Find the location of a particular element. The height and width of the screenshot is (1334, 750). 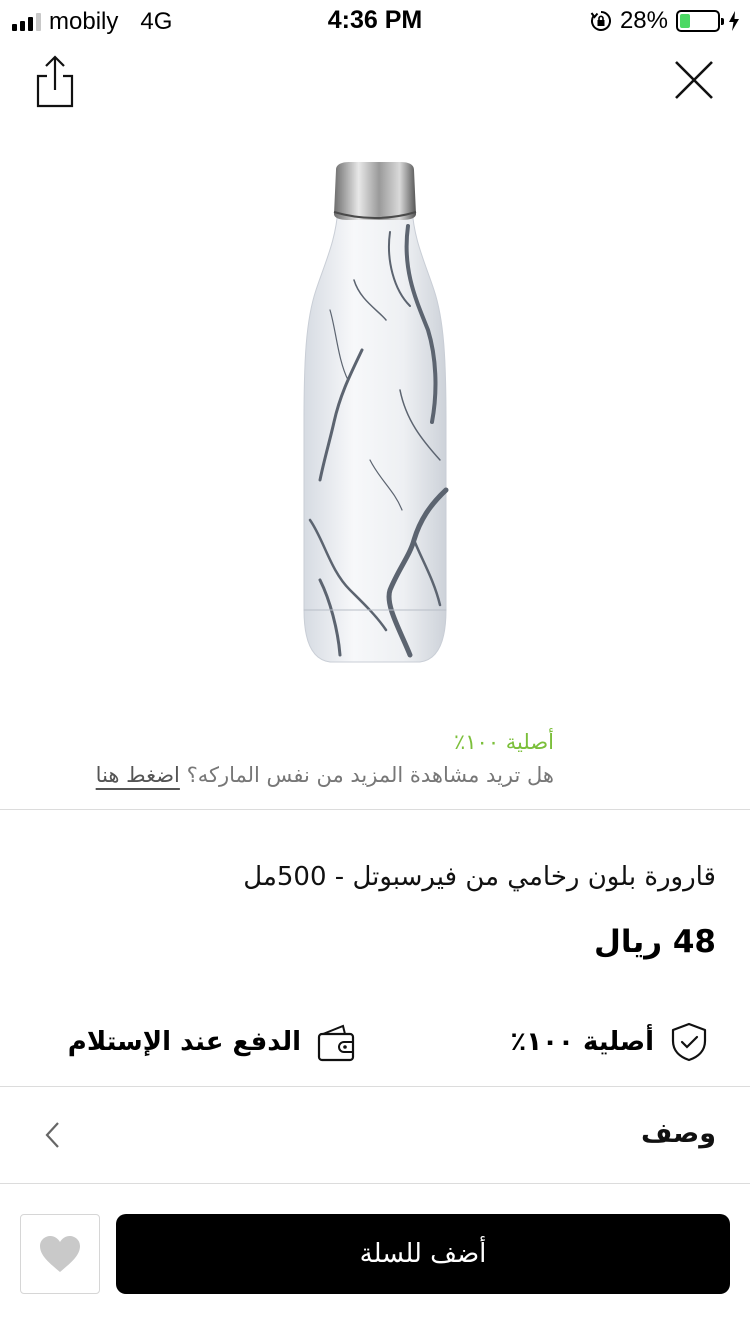

product-image is located at coordinates (375, 415).